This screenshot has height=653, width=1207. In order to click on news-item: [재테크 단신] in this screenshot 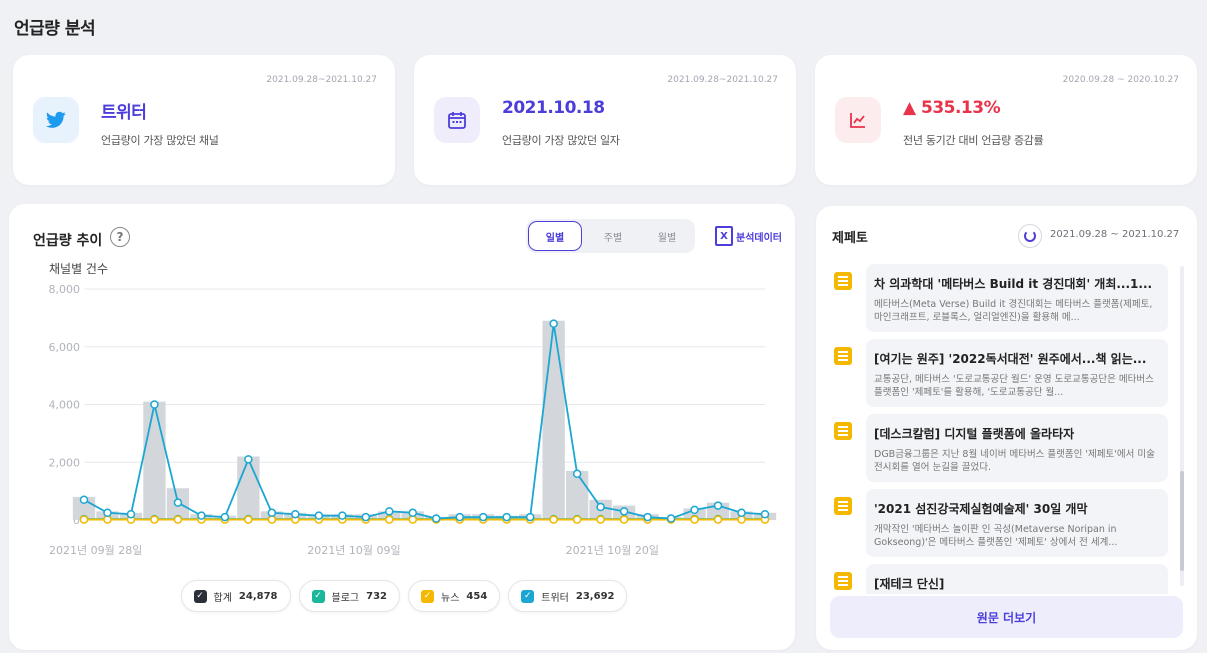, I will do `click(1001, 579)`.